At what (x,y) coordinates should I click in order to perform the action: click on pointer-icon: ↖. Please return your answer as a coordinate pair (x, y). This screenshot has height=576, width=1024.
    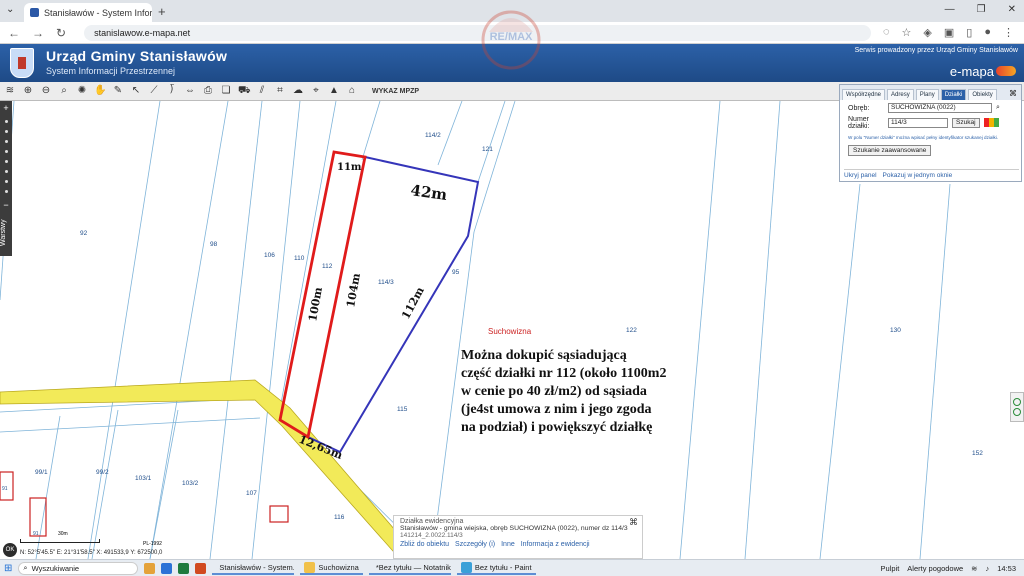
    Looking at the image, I should click on (136, 91).